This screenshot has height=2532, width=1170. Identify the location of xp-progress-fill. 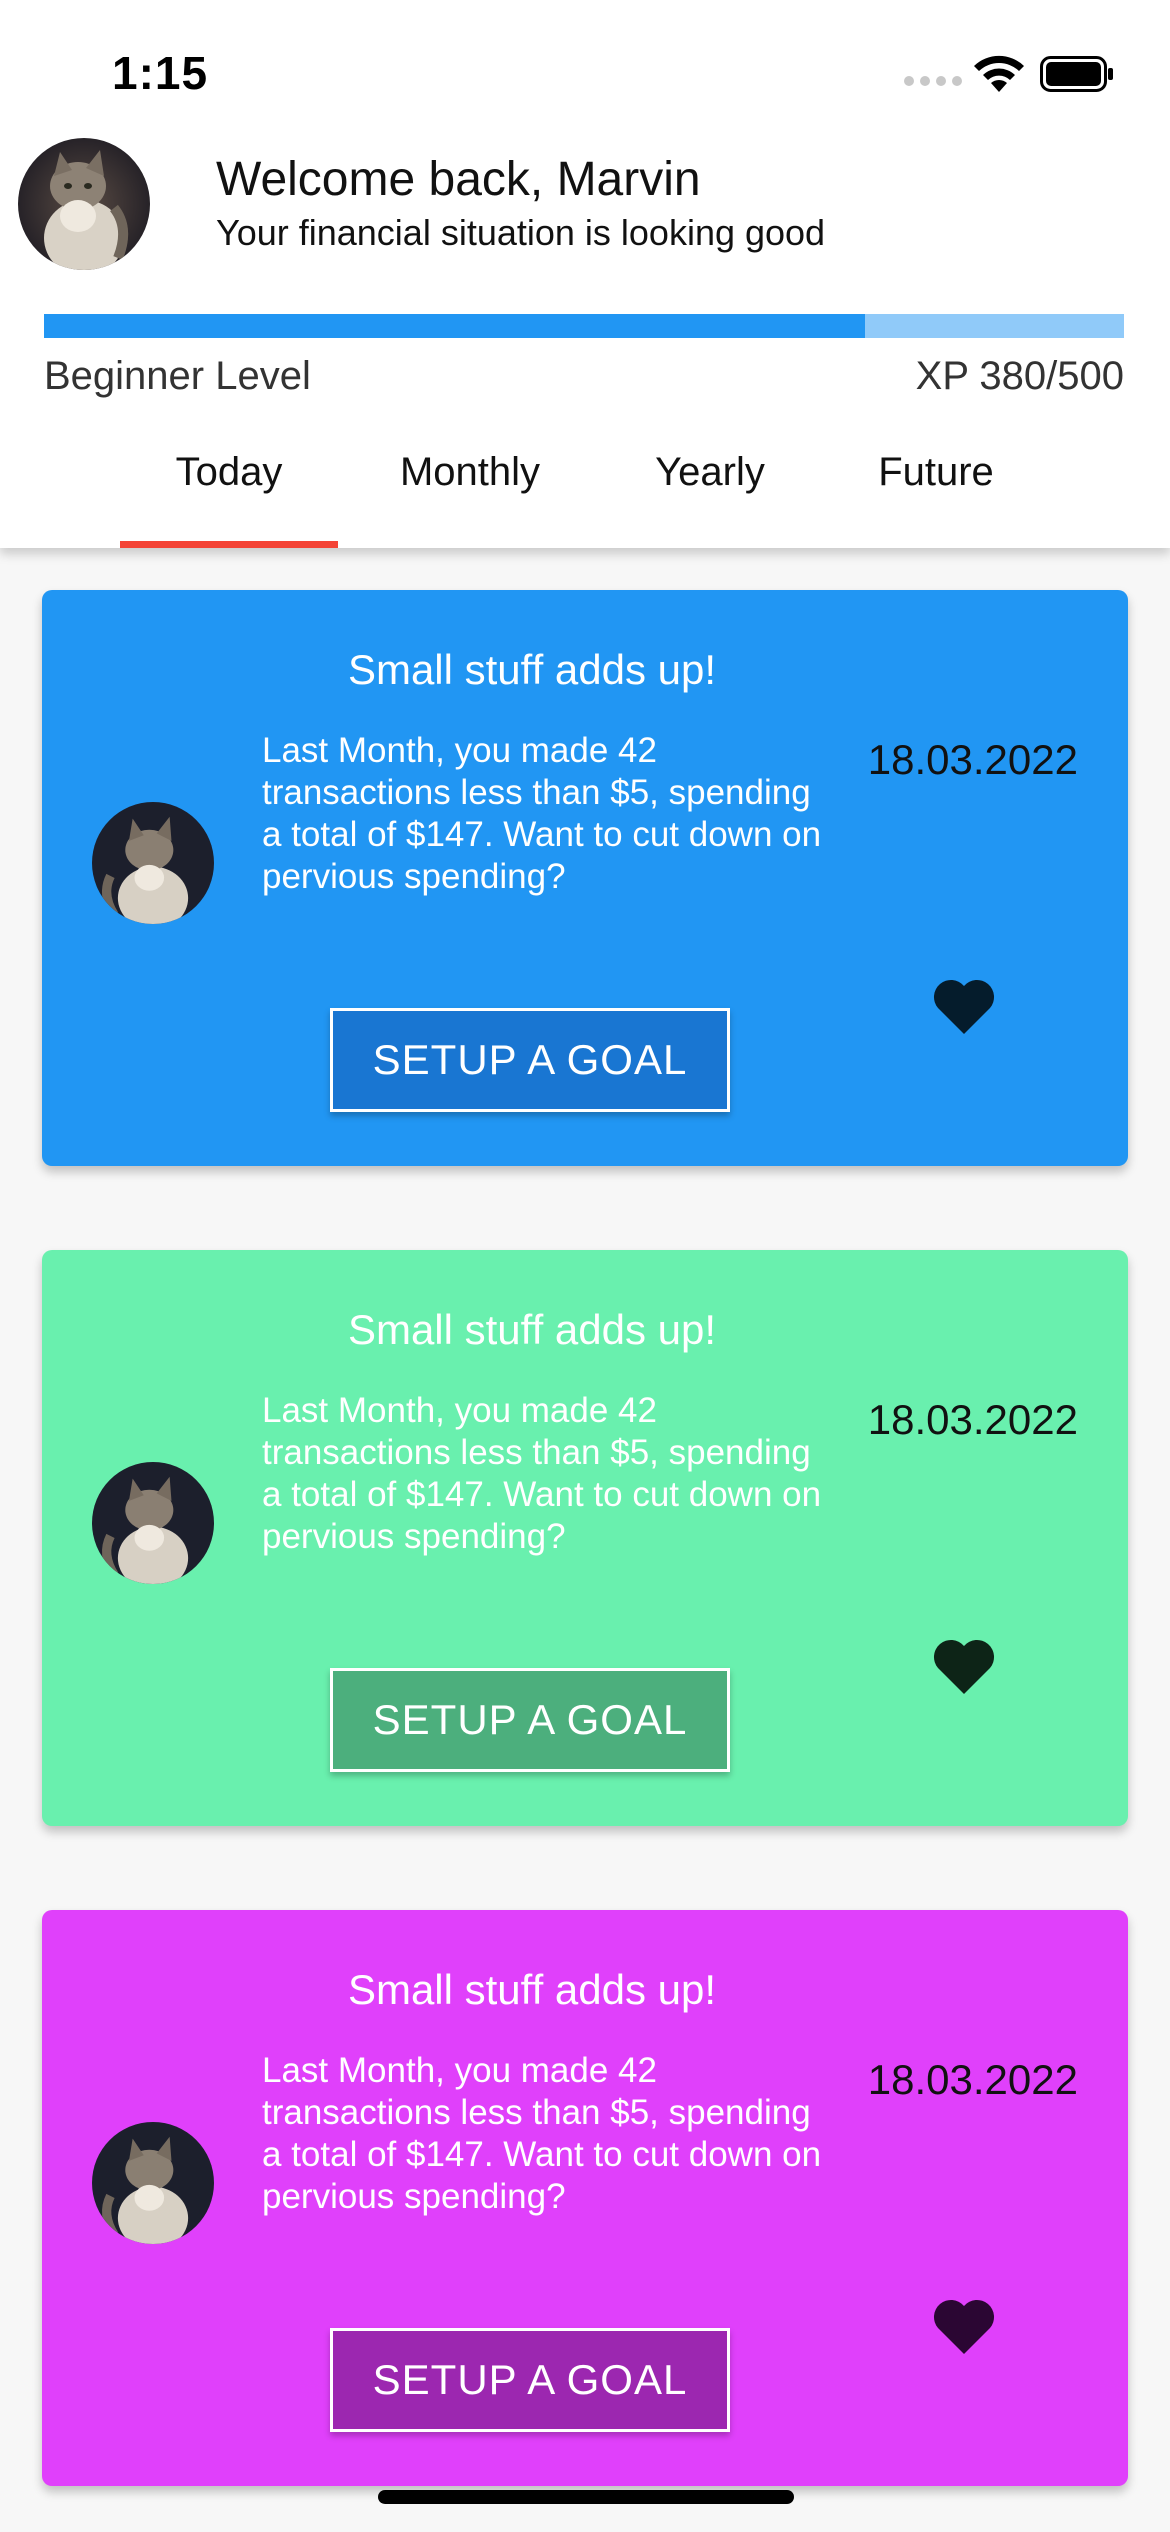
(454, 326).